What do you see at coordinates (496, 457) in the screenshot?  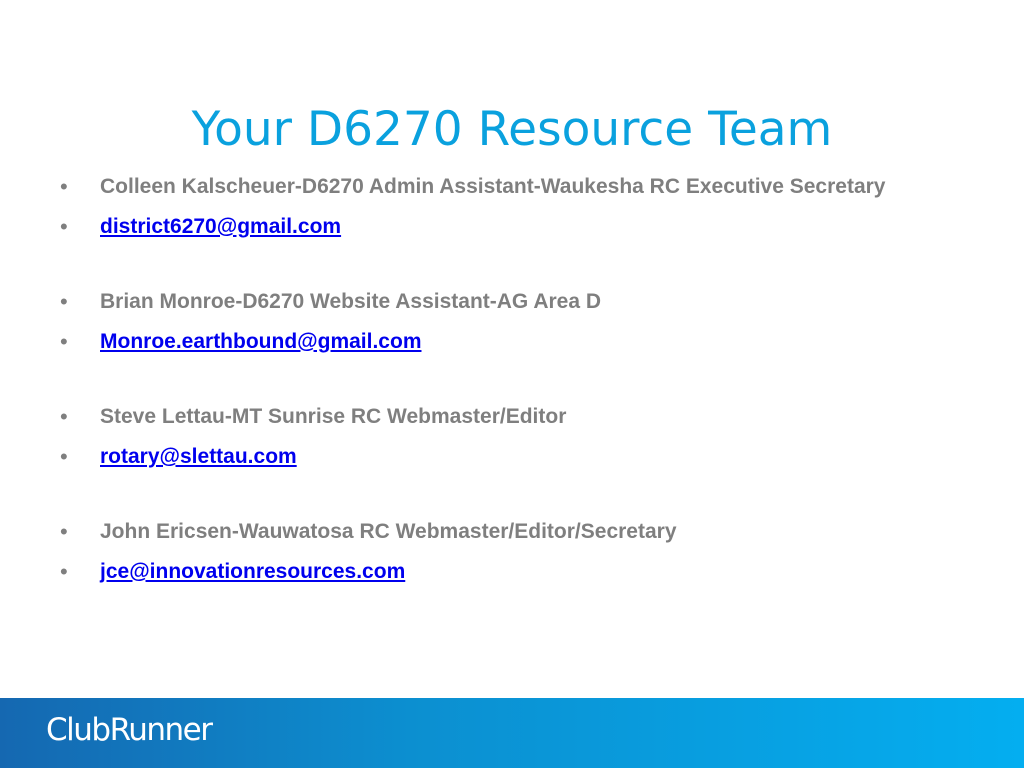 I see `list-item: • rotary@slettau.com` at bounding box center [496, 457].